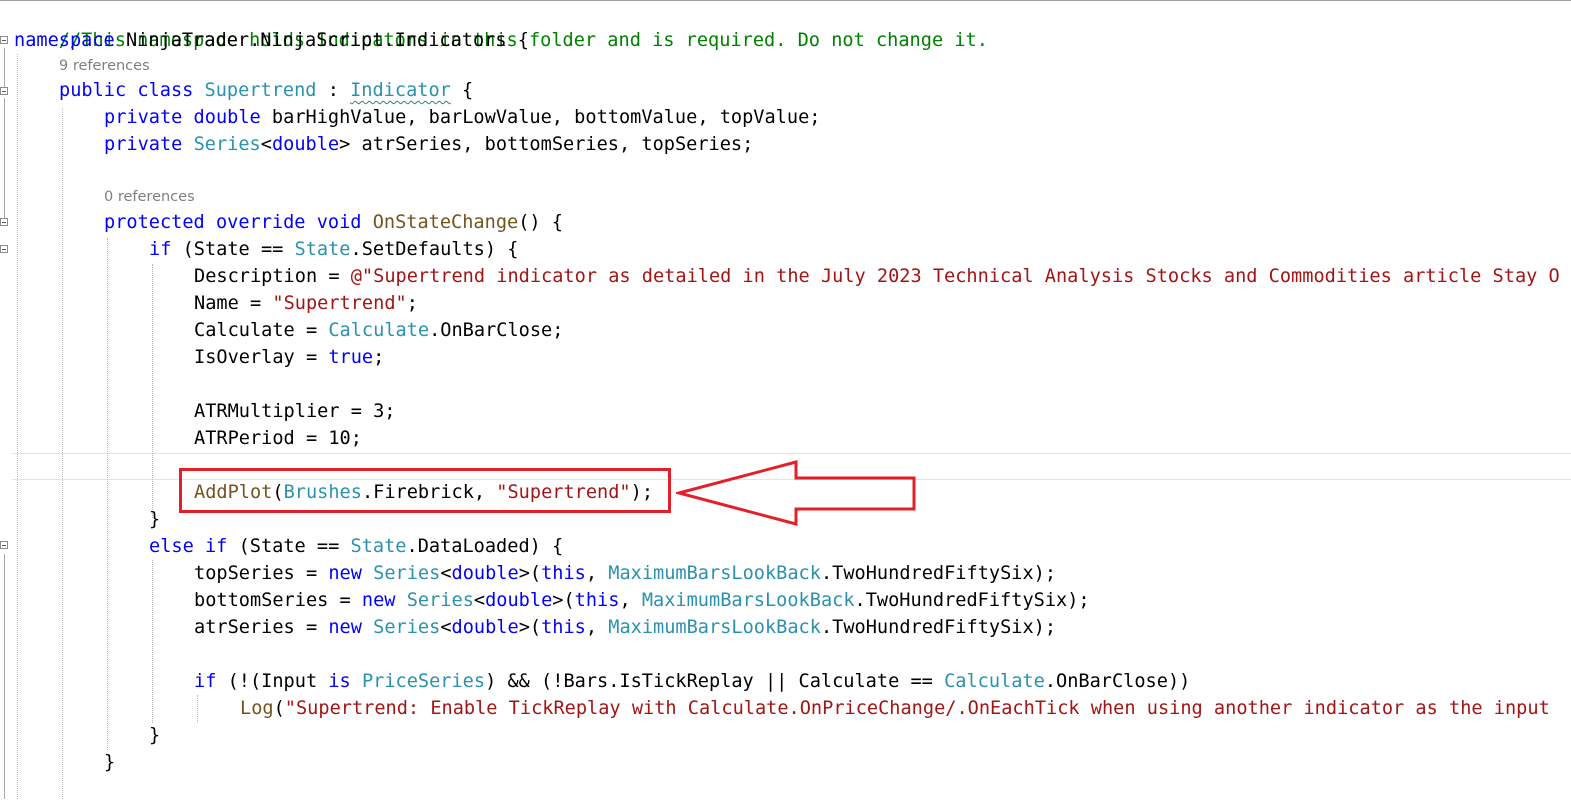 The width and height of the screenshot is (1571, 801). What do you see at coordinates (1117, 681) in the screenshot?
I see `code-text: .OnBarClose))` at bounding box center [1117, 681].